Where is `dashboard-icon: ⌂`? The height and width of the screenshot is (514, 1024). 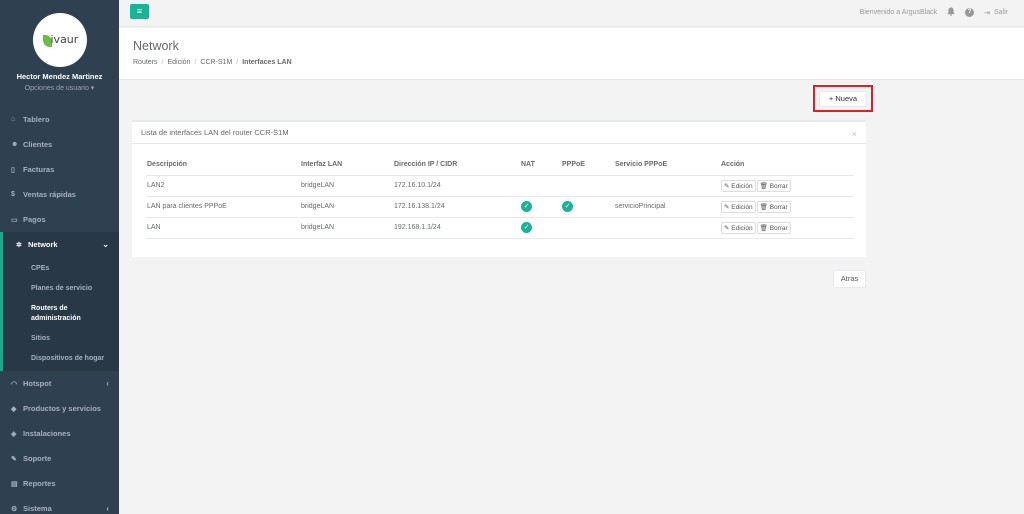 dashboard-icon: ⌂ is located at coordinates (13, 119).